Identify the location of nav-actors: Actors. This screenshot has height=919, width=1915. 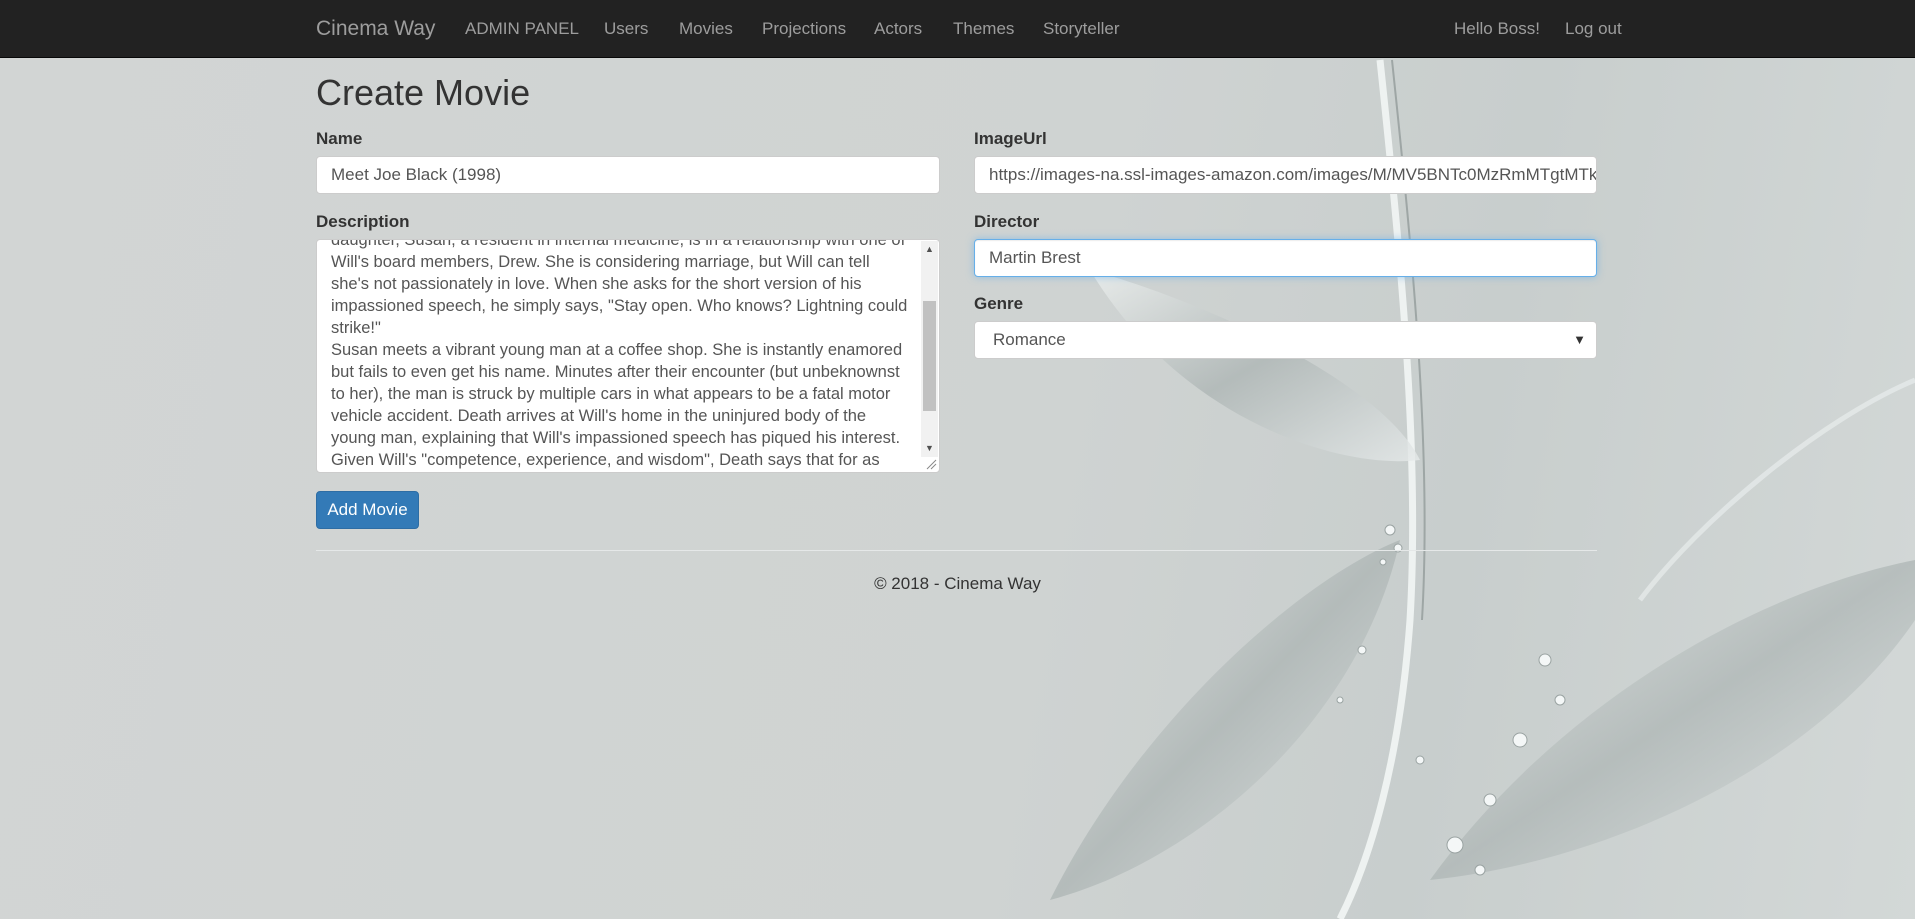
(898, 28).